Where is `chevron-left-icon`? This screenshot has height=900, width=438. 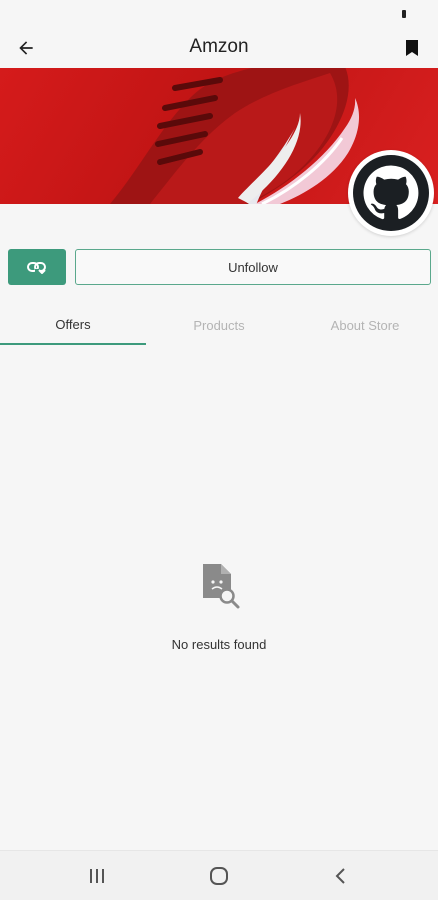 chevron-left-icon is located at coordinates (340, 876).